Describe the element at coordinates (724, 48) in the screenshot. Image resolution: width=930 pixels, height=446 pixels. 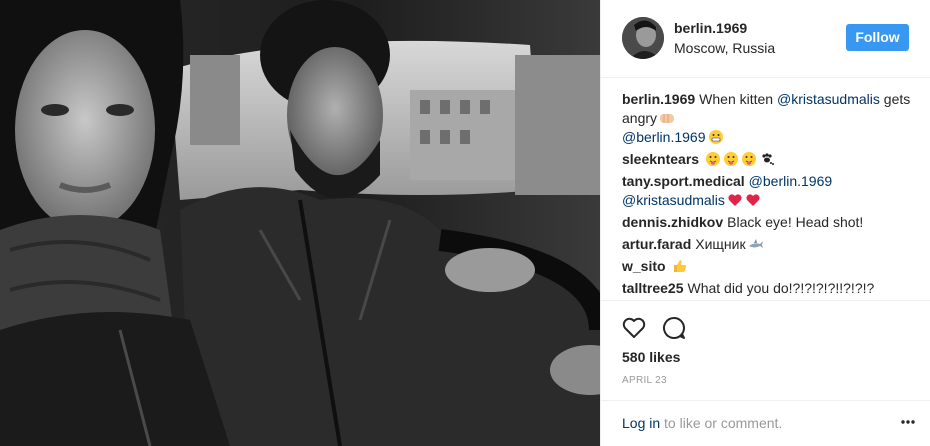
I see `header-location: Moscow, Russia` at that location.